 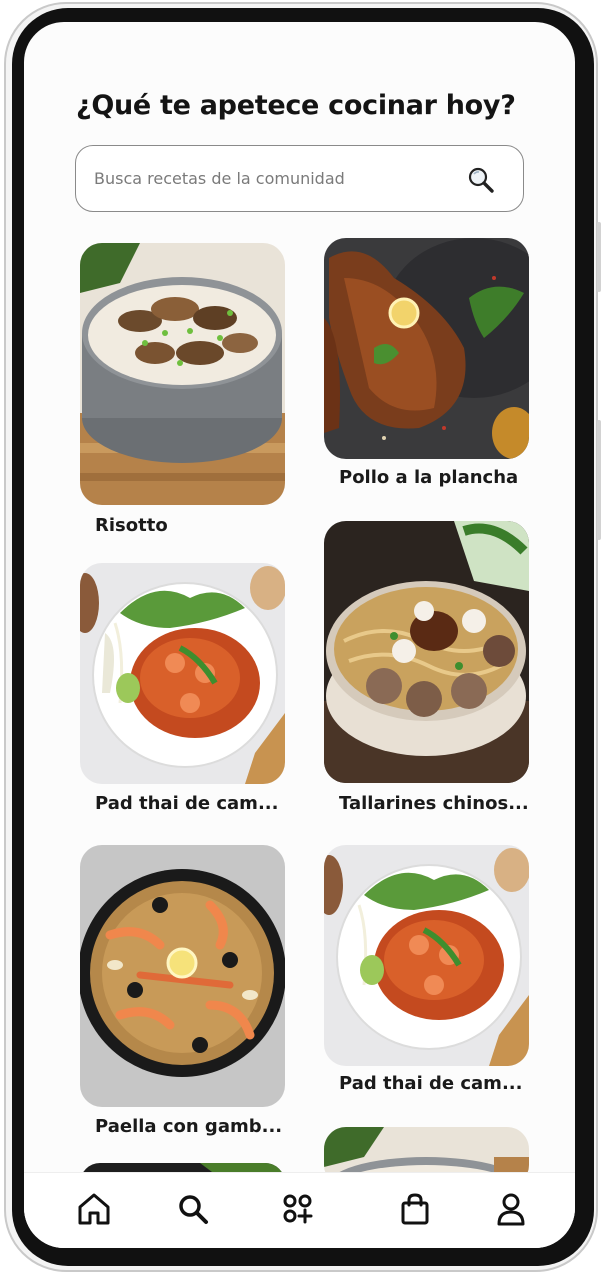 I want to click on search-input, so click(x=274, y=178).